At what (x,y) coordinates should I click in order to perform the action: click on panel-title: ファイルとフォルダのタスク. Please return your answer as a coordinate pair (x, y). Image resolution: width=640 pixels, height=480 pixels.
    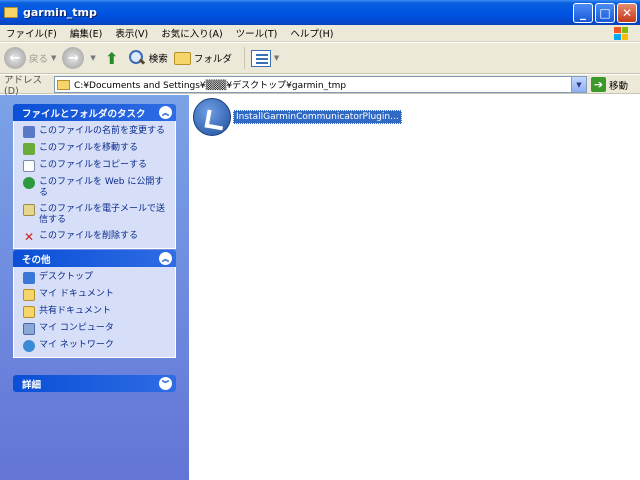
    Looking at the image, I should click on (84, 114).